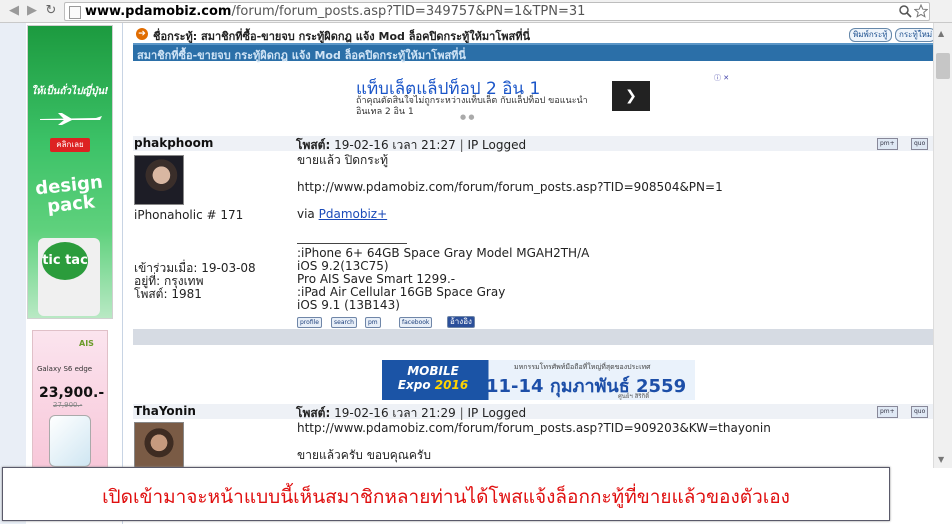 This screenshot has height=524, width=952. I want to click on ad-tagline: ให้เป็นถั่วไปญี่ปุ่น!, so click(70, 91).